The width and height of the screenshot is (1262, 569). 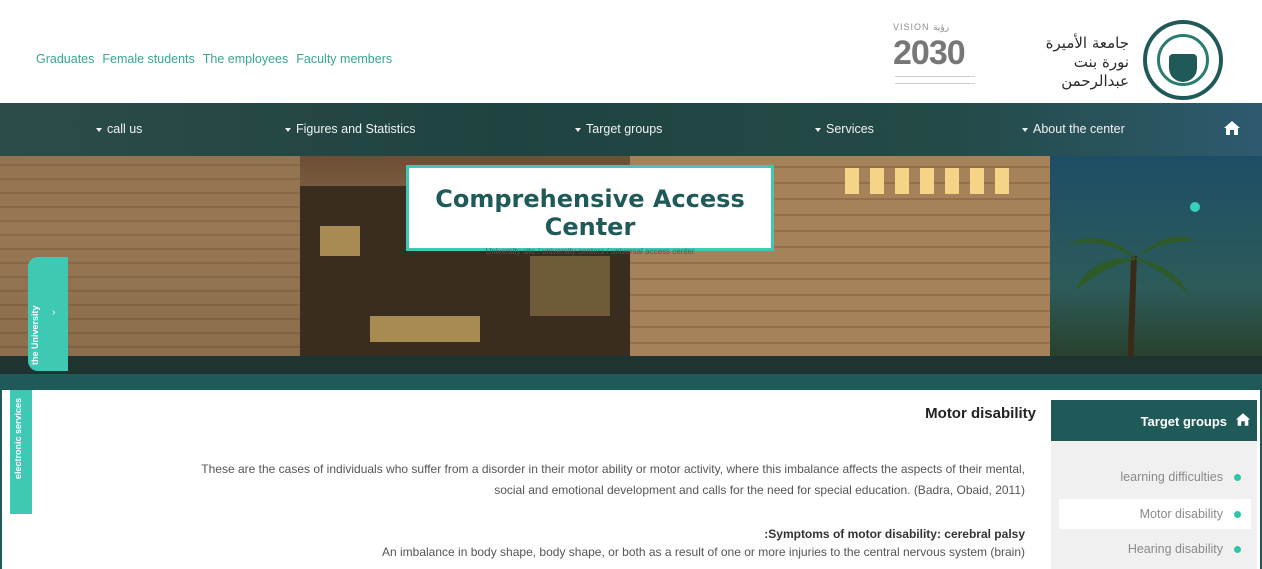 What do you see at coordinates (1181, 514) in the screenshot?
I see `sidebar-item-label: Motor disability` at bounding box center [1181, 514].